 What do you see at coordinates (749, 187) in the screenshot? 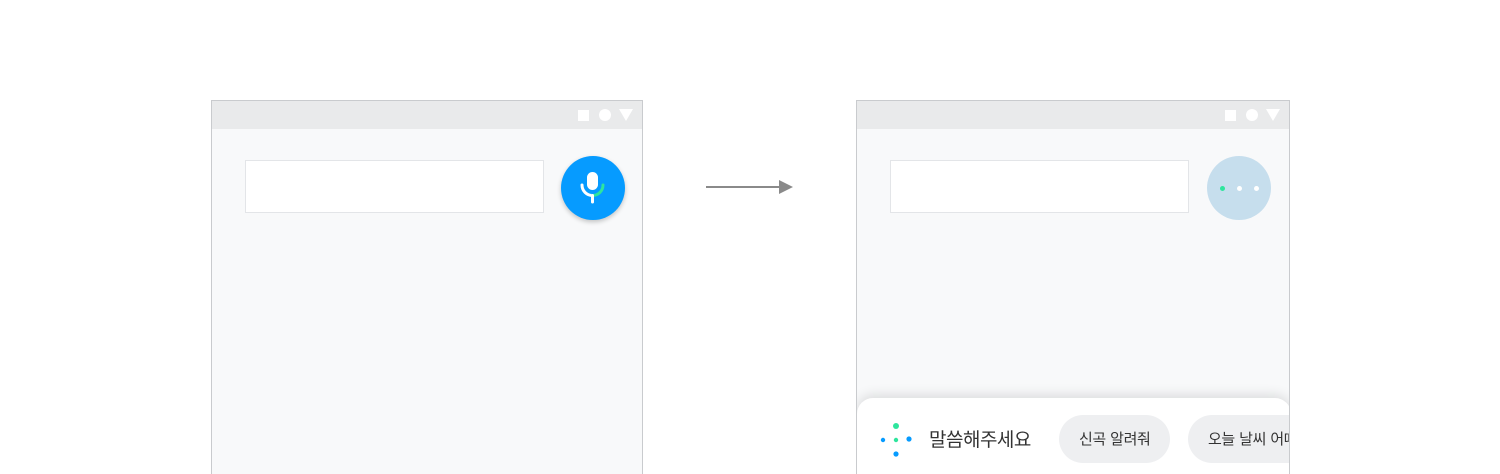
I see `arrow-right-icon` at bounding box center [749, 187].